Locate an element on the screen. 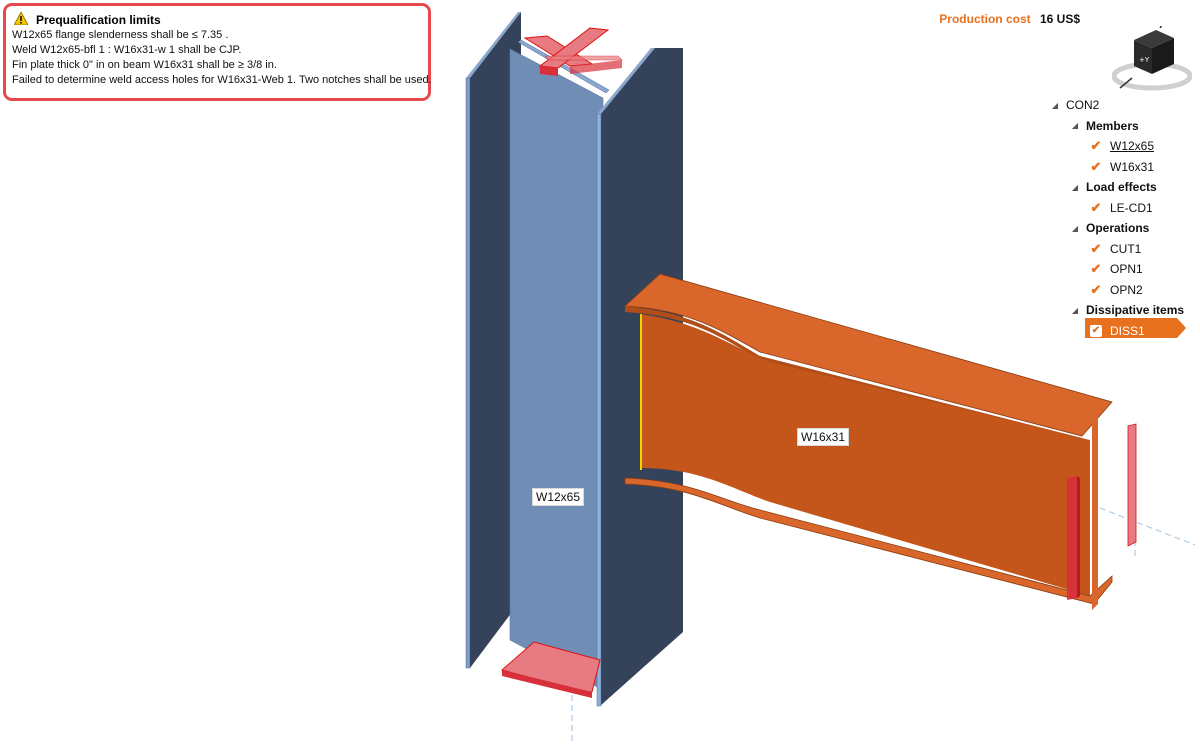 The height and width of the screenshot is (750, 1200). tree-item-opn2: ✔ OPN2 is located at coordinates (1122, 290).